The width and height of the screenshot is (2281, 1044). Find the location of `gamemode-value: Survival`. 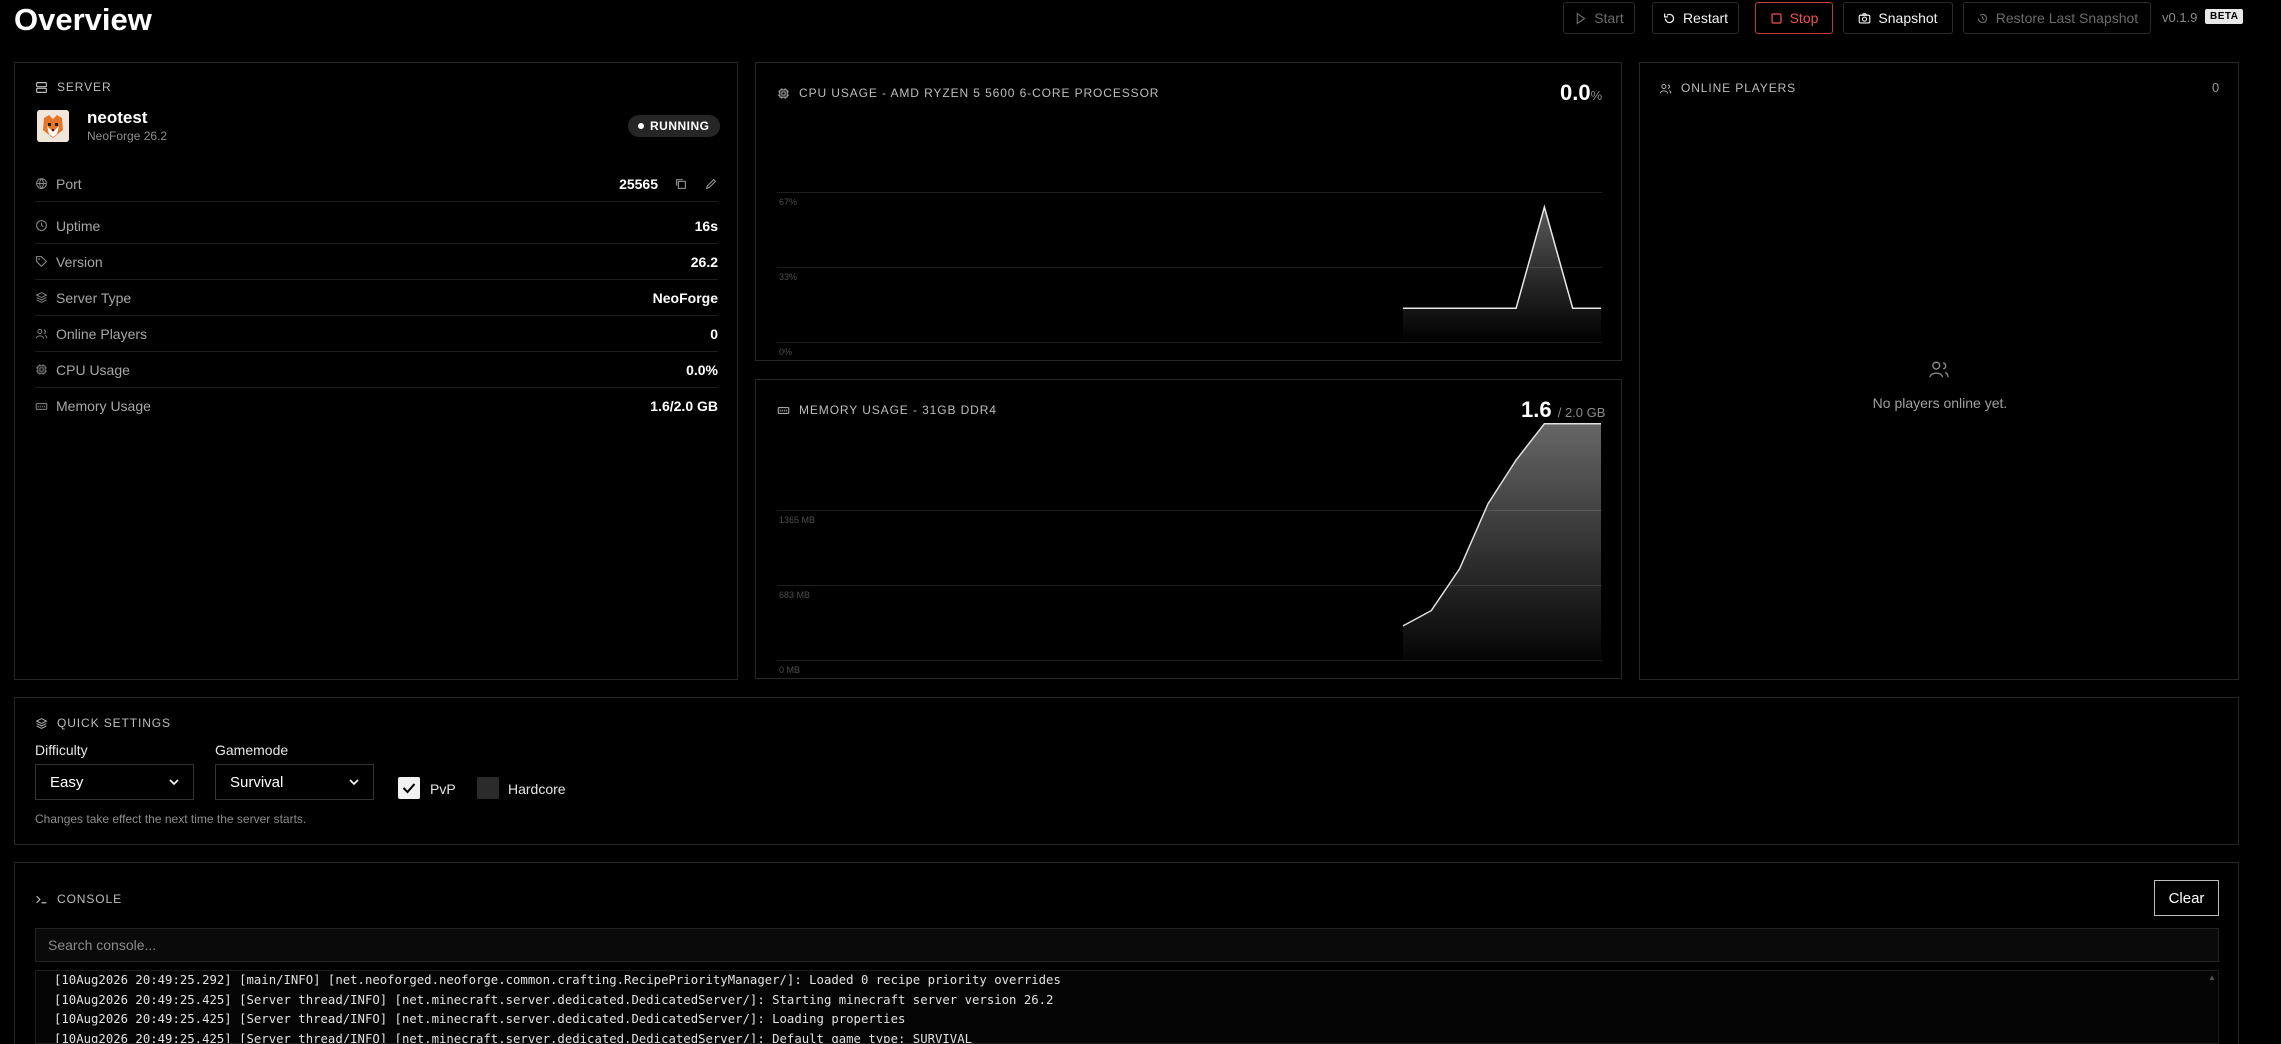

gamemode-value: Survival is located at coordinates (257, 782).